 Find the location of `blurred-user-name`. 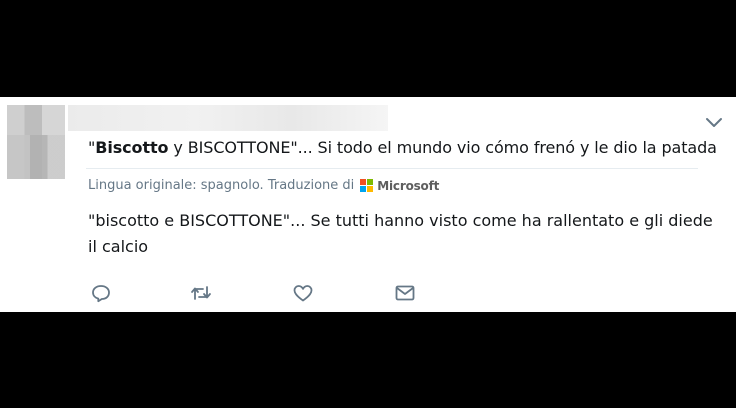

blurred-user-name is located at coordinates (228, 118).